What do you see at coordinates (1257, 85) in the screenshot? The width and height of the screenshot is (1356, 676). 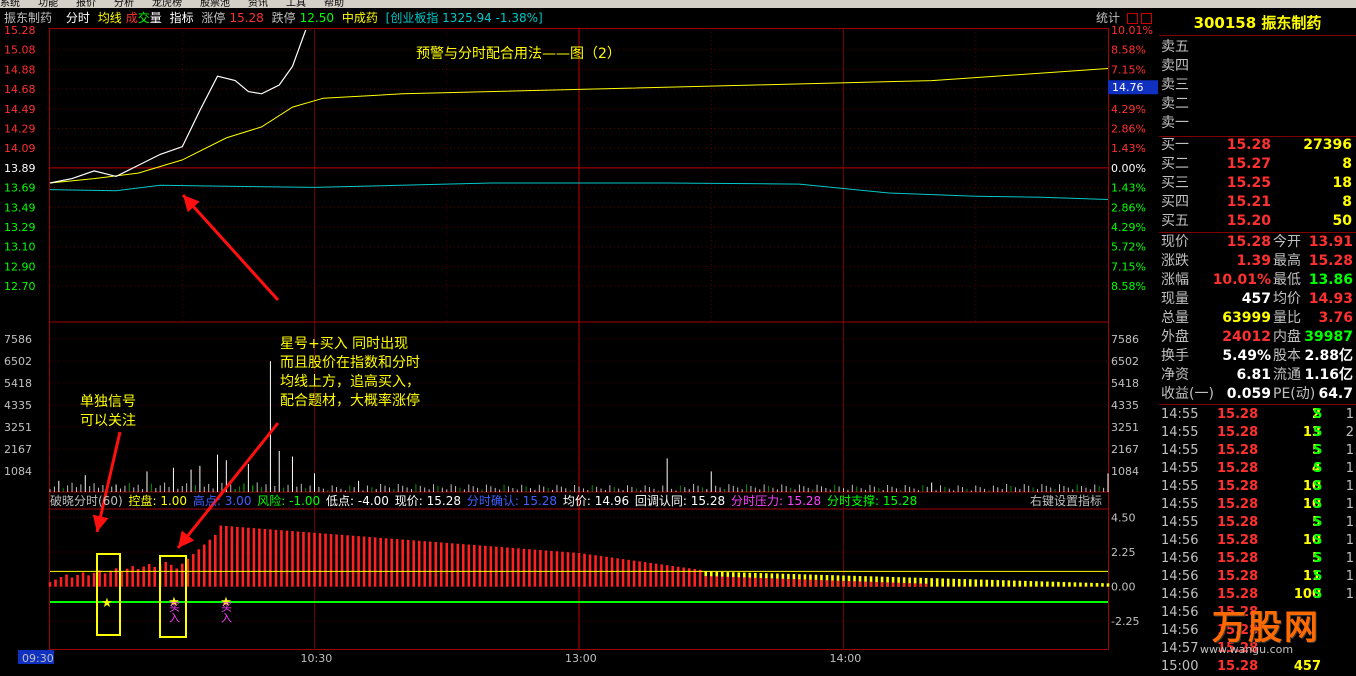 I see `orderbook-sell-row: 卖三` at bounding box center [1257, 85].